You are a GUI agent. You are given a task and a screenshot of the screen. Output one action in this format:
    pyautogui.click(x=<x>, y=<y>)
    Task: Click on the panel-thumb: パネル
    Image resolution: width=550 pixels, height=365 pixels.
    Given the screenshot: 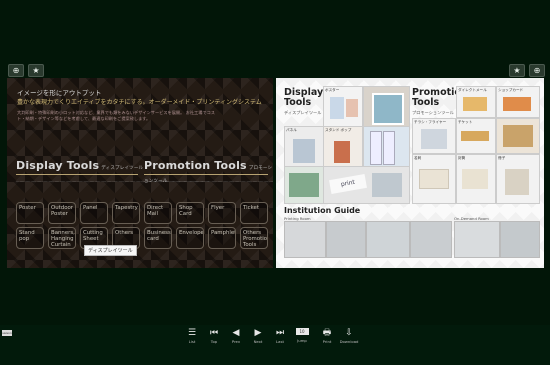 What is the action you would take?
    pyautogui.click(x=304, y=147)
    